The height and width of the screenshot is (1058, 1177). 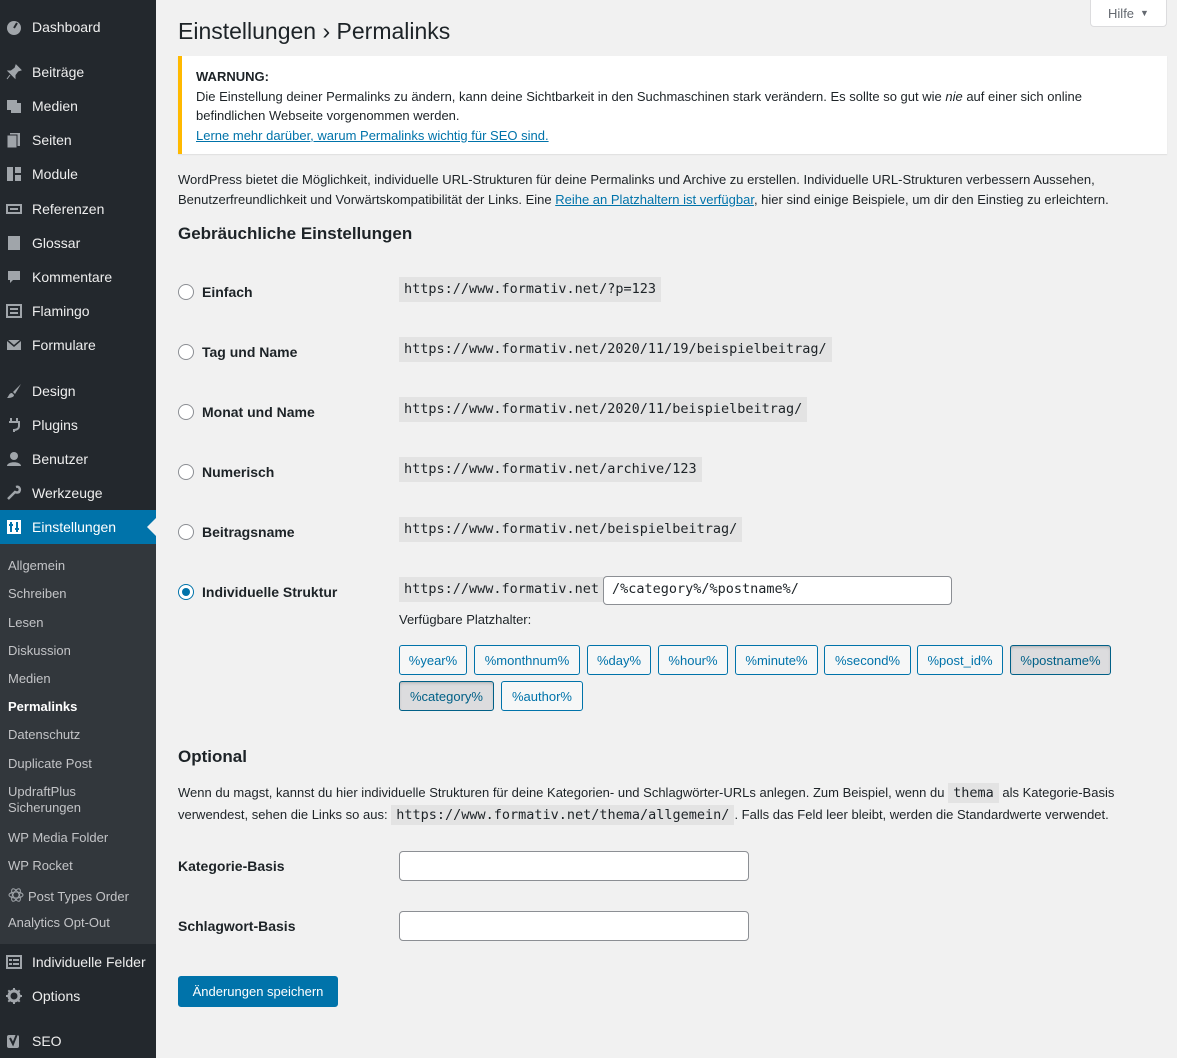 What do you see at coordinates (314, 31) in the screenshot?
I see `page-title: Einstellungen › Permalinks` at bounding box center [314, 31].